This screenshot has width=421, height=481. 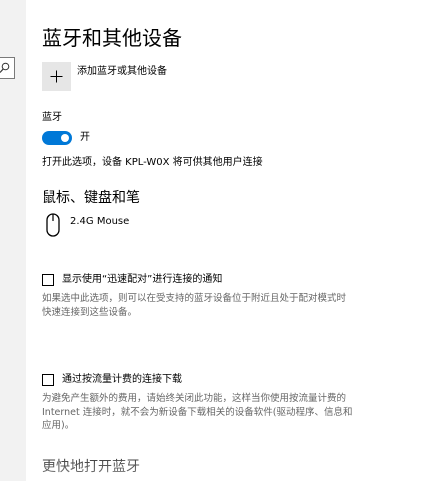 I want to click on add-device-button: 添加蓝牙或其他设备, so click(x=104, y=76).